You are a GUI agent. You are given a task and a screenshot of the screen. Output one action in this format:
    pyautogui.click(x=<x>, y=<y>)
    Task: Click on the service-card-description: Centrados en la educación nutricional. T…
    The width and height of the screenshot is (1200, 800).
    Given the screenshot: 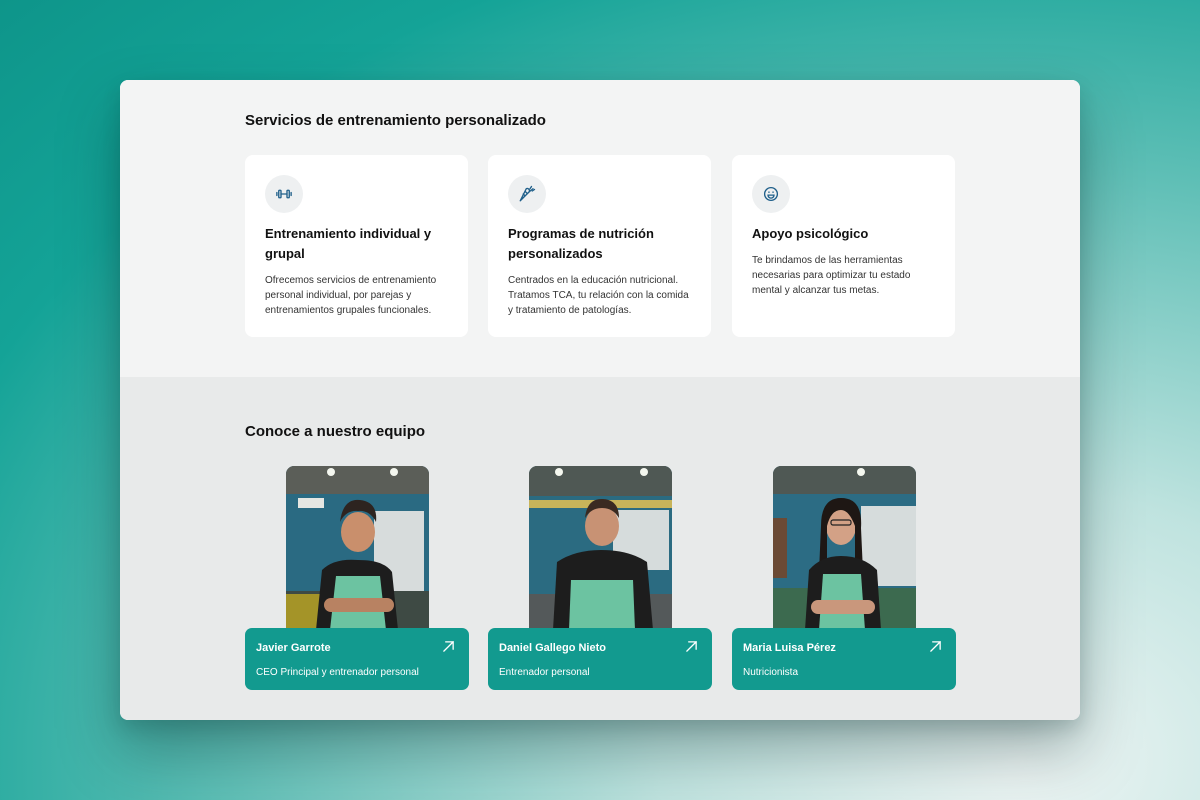 What is the action you would take?
    pyautogui.click(x=598, y=295)
    